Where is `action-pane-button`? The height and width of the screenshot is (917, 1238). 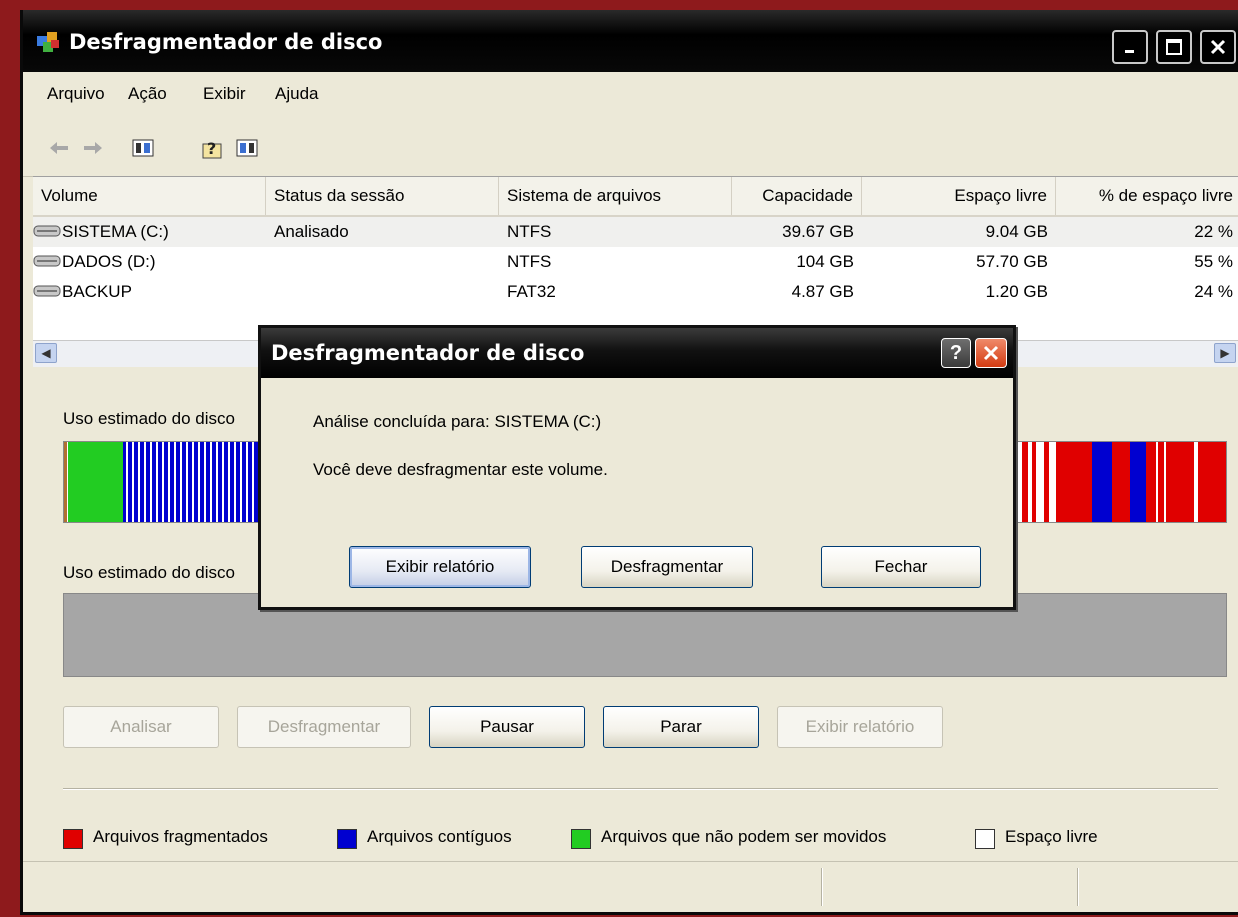
action-pane-button is located at coordinates (247, 148).